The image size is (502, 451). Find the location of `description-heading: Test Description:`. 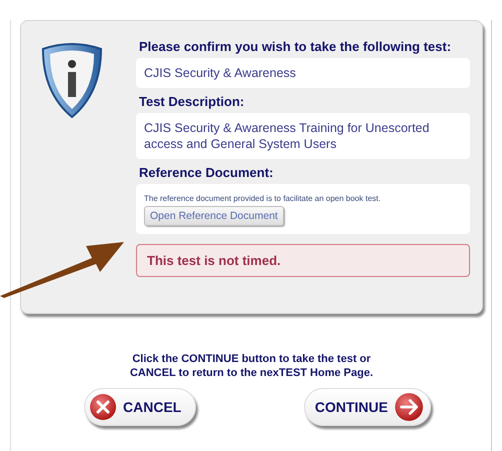

description-heading: Test Description: is located at coordinates (192, 101).